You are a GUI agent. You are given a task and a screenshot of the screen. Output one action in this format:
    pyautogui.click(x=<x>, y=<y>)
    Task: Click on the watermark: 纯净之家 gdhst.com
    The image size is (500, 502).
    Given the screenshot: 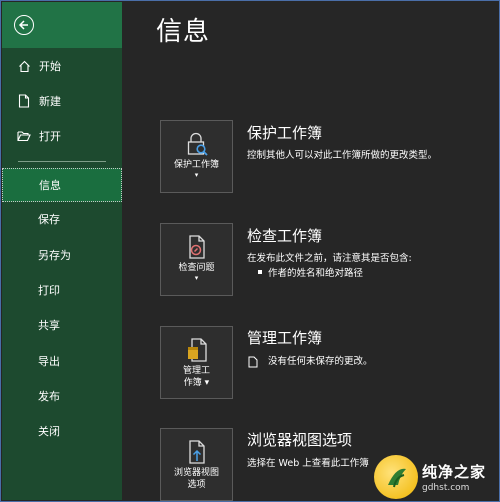 What is the action you would take?
    pyautogui.click(x=436, y=477)
    